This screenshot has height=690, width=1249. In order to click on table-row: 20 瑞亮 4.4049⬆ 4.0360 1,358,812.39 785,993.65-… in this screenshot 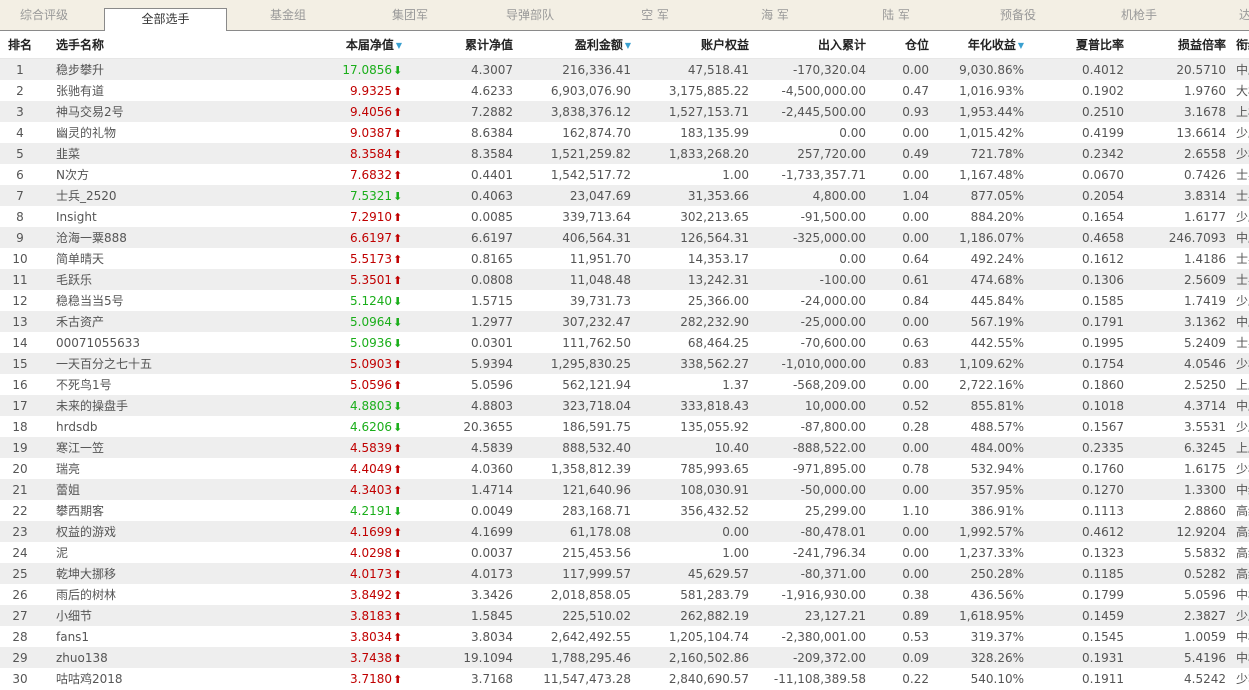, I will do `click(624, 468)`.